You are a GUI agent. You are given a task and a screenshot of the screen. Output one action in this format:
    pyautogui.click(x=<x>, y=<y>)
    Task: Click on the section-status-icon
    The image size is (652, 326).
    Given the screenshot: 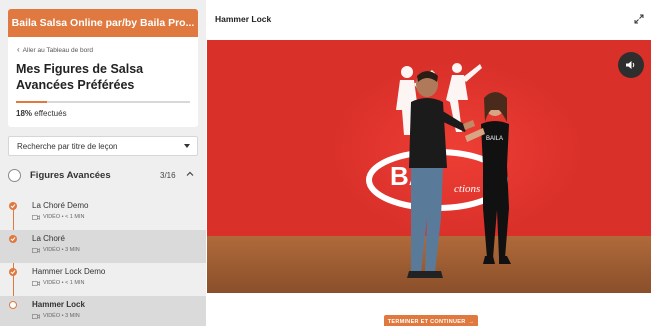 What is the action you would take?
    pyautogui.click(x=14, y=175)
    